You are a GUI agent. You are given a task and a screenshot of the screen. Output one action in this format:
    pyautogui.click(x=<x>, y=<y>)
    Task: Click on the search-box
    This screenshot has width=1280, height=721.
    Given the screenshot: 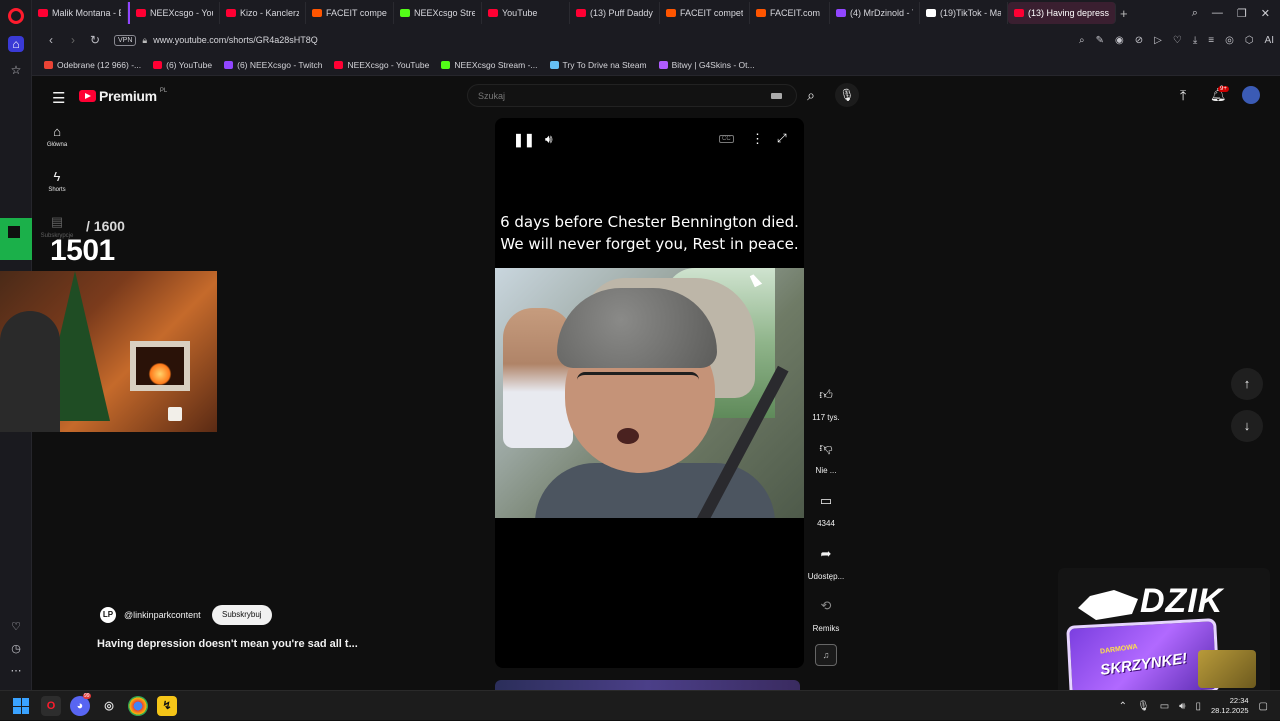 What is the action you would take?
    pyautogui.click(x=632, y=95)
    